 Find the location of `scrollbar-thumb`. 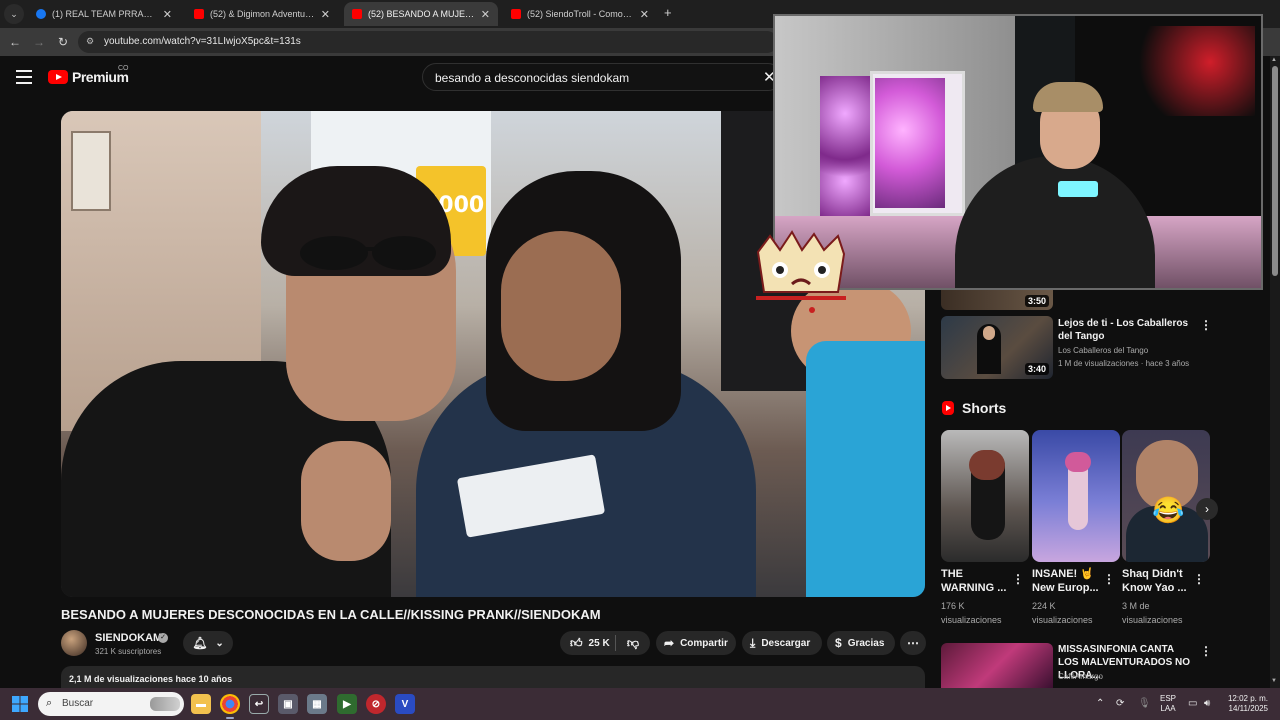

scrollbar-thumb is located at coordinates (1275, 171).